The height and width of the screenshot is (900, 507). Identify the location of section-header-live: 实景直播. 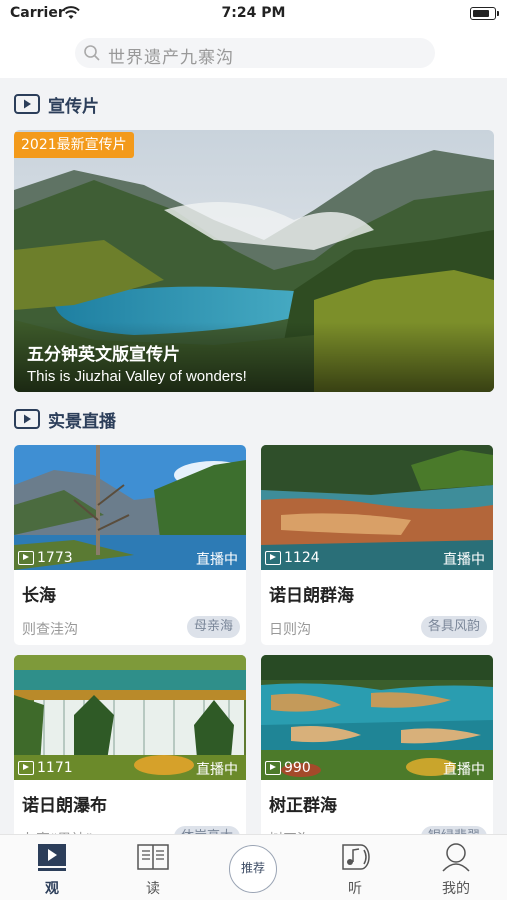
(65, 419).